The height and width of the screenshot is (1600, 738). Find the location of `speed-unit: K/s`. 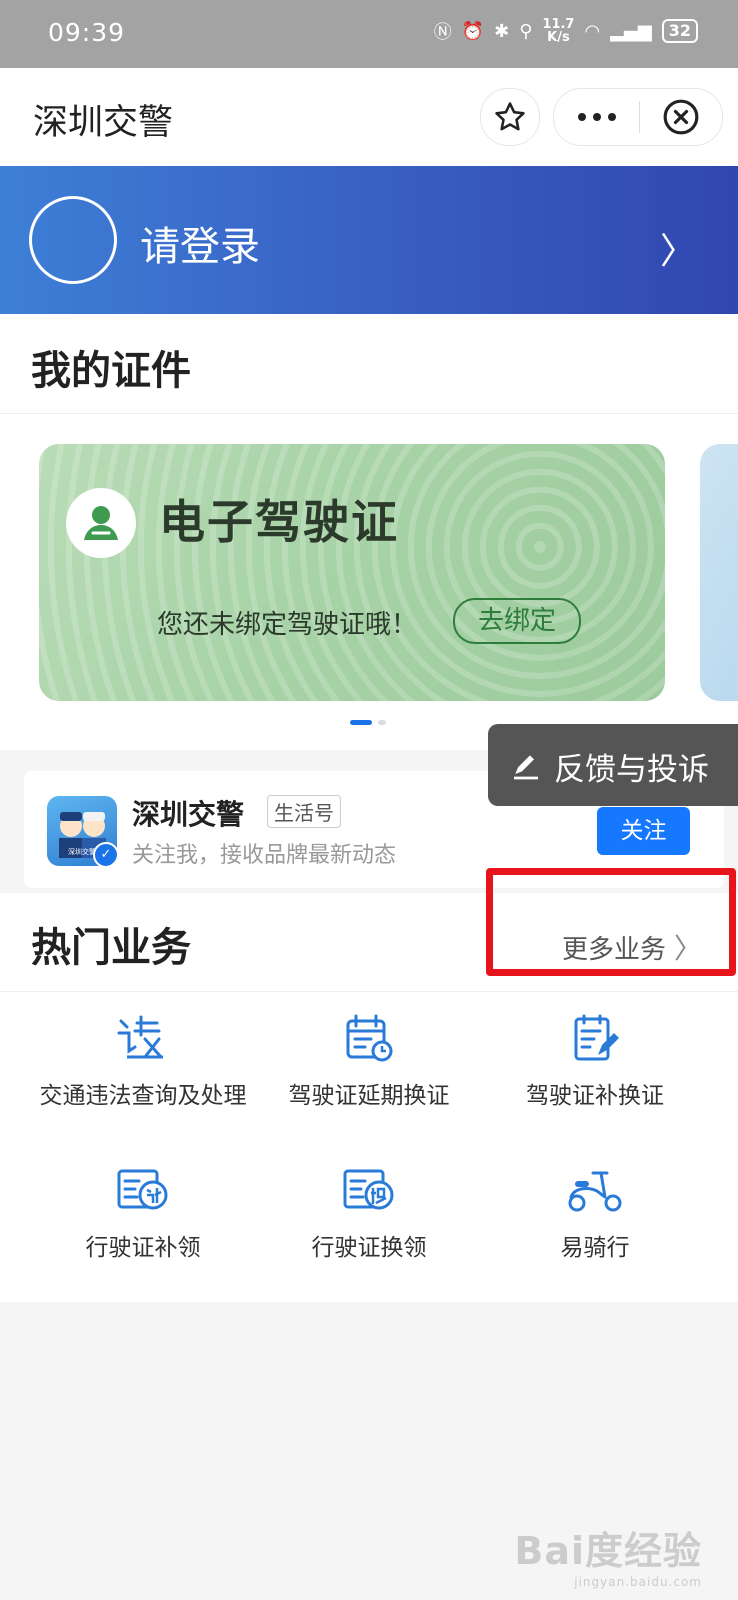

speed-unit: K/s is located at coordinates (558, 37).